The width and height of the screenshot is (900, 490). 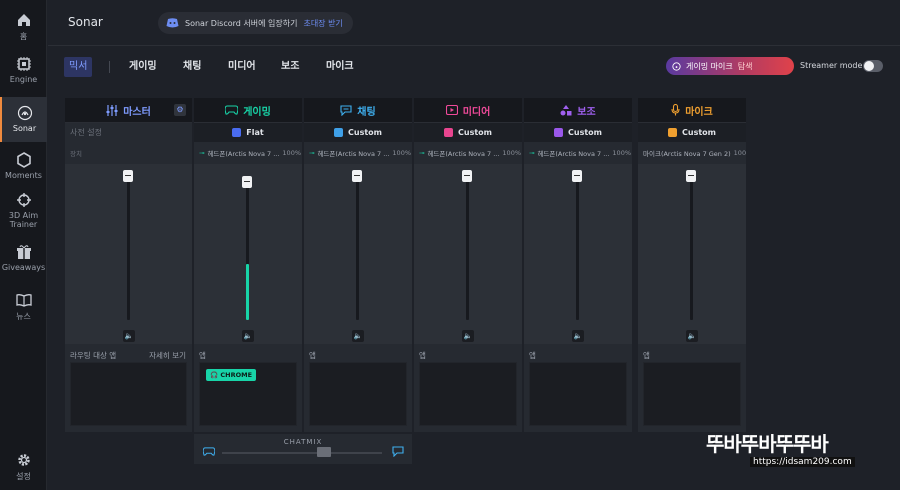 What do you see at coordinates (312, 153) in the screenshot?
I see `link-icon: ⊸` at bounding box center [312, 153].